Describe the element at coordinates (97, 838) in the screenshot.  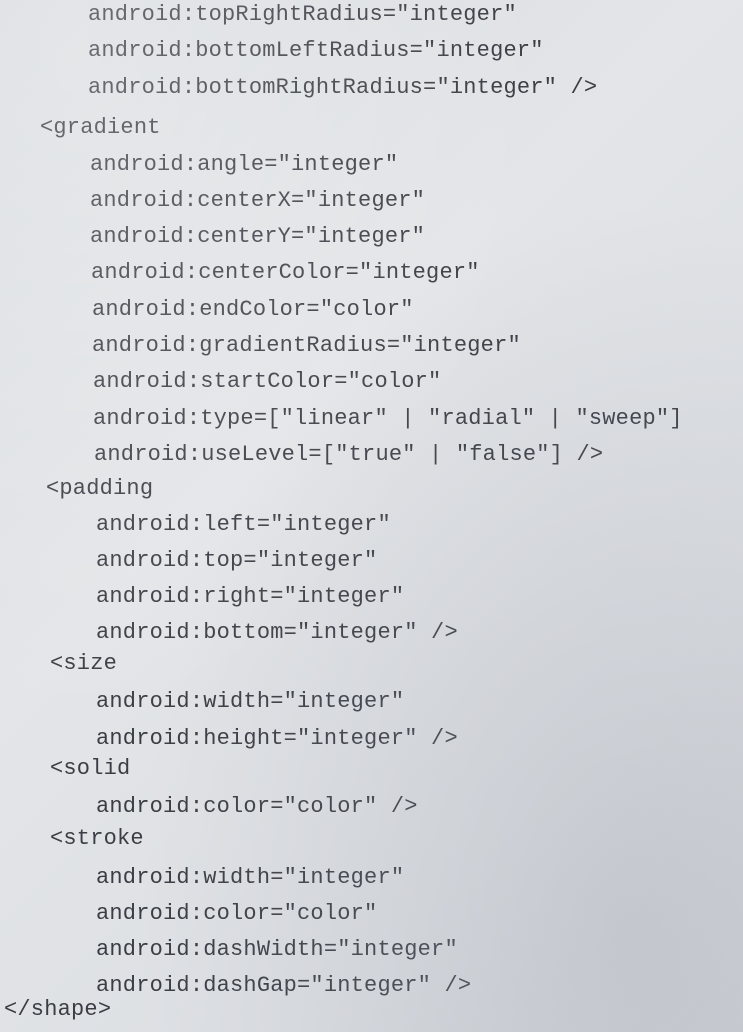
I see `code-line: <stroke` at that location.